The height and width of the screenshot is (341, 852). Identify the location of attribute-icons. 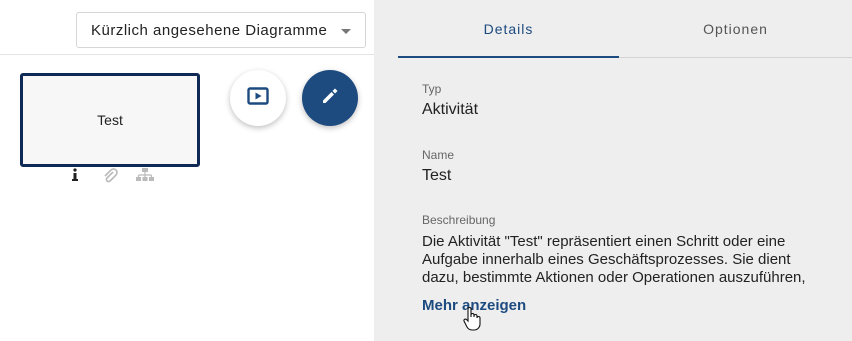
(112, 176).